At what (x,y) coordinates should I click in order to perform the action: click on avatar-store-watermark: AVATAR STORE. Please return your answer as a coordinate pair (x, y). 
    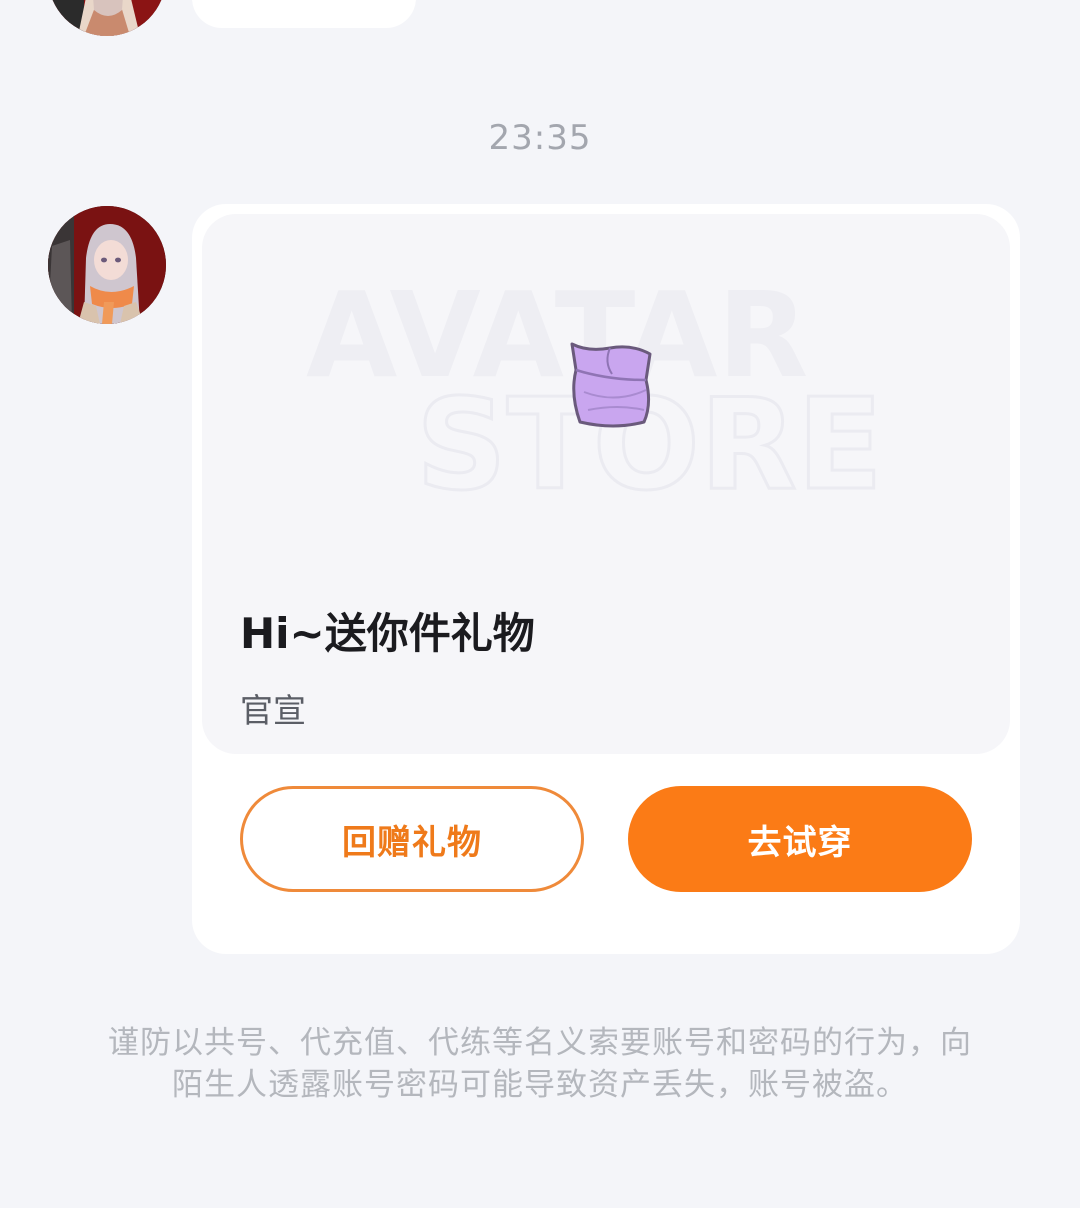
    Looking at the image, I should click on (595, 393).